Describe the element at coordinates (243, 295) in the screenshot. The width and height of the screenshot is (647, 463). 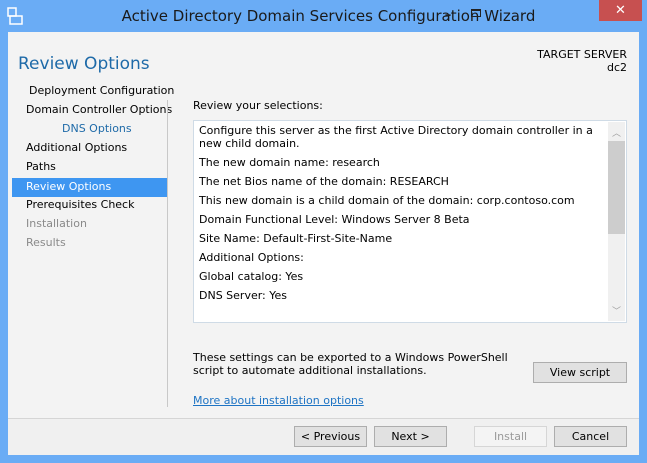
I see `review-line: DNS Server: Yes` at that location.